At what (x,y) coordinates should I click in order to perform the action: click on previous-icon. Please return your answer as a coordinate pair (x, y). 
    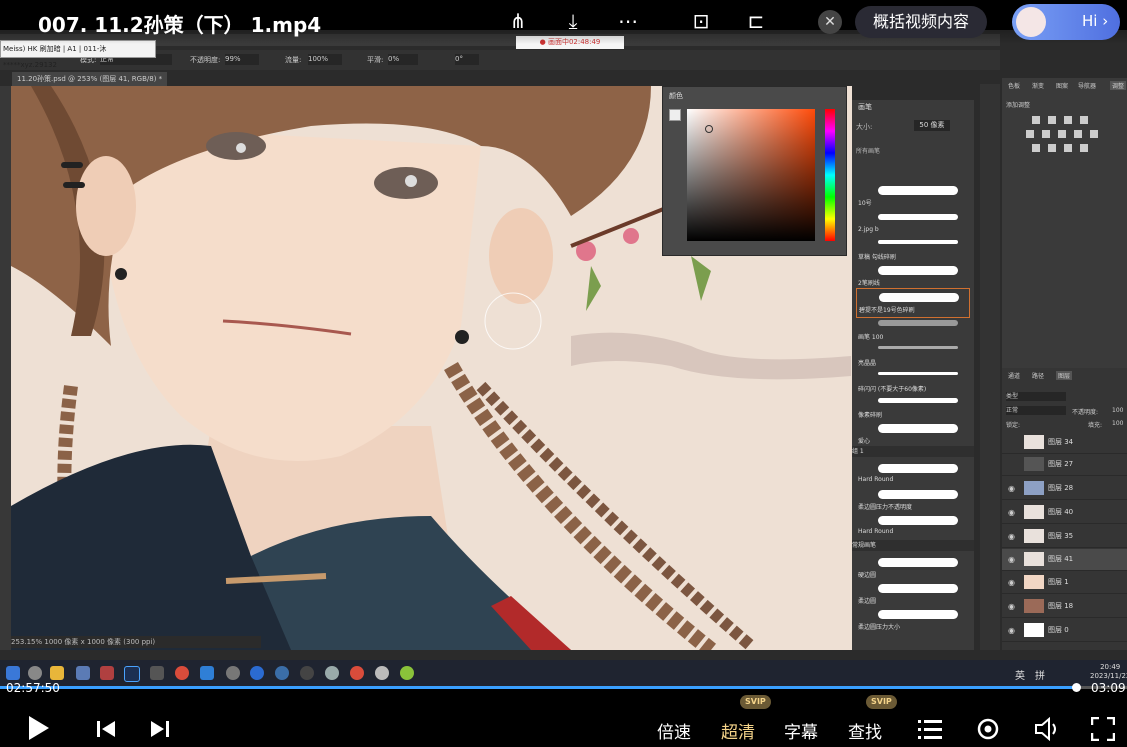
    Looking at the image, I should click on (106, 729).